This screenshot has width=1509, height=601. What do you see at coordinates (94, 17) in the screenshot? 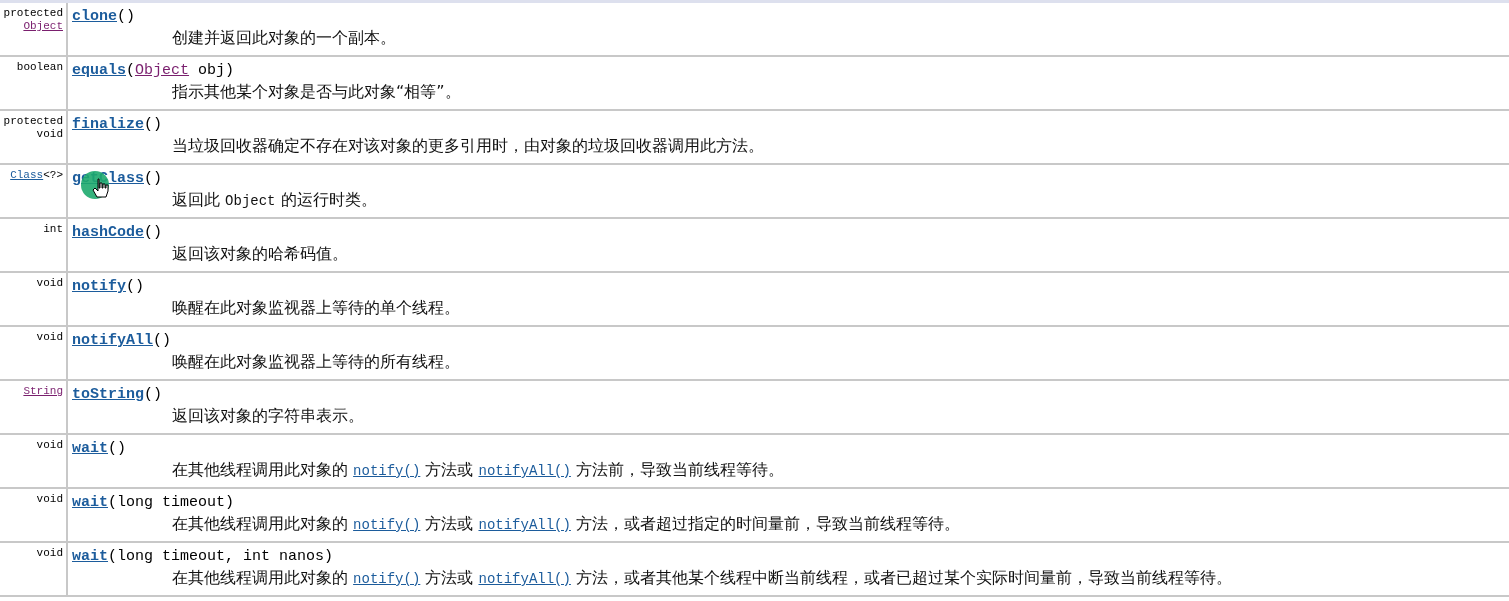
I see `method-link: clone` at bounding box center [94, 17].